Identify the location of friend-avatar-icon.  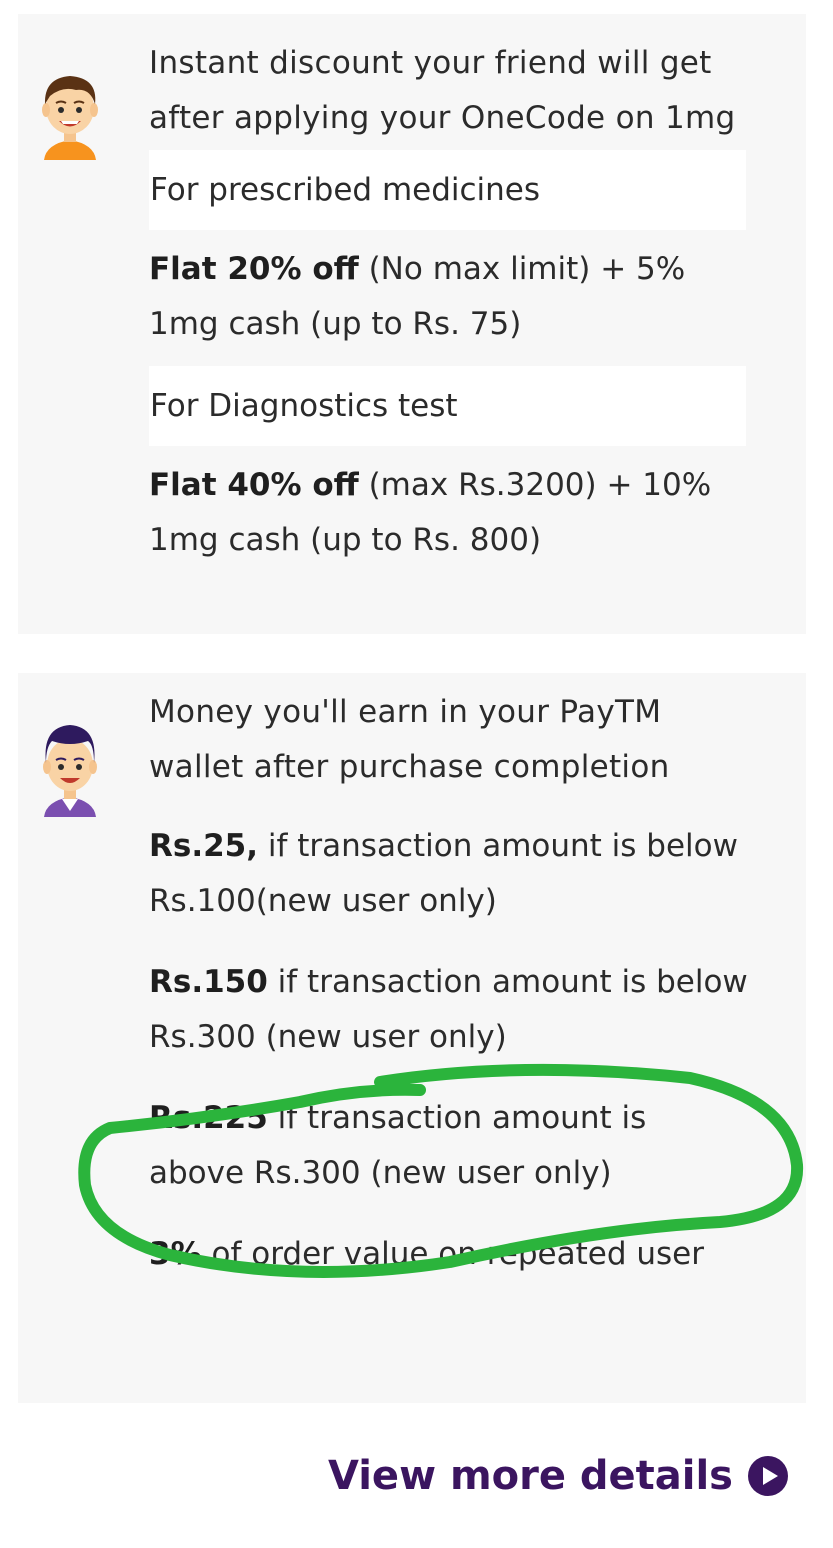
(70, 118).